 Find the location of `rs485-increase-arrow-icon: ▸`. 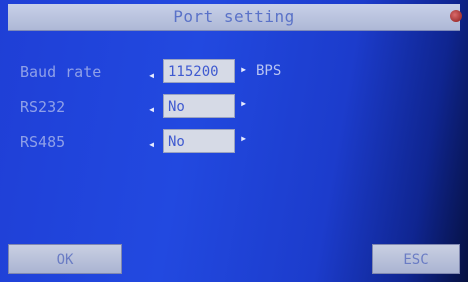

rs485-increase-arrow-icon: ▸ is located at coordinates (243, 138).